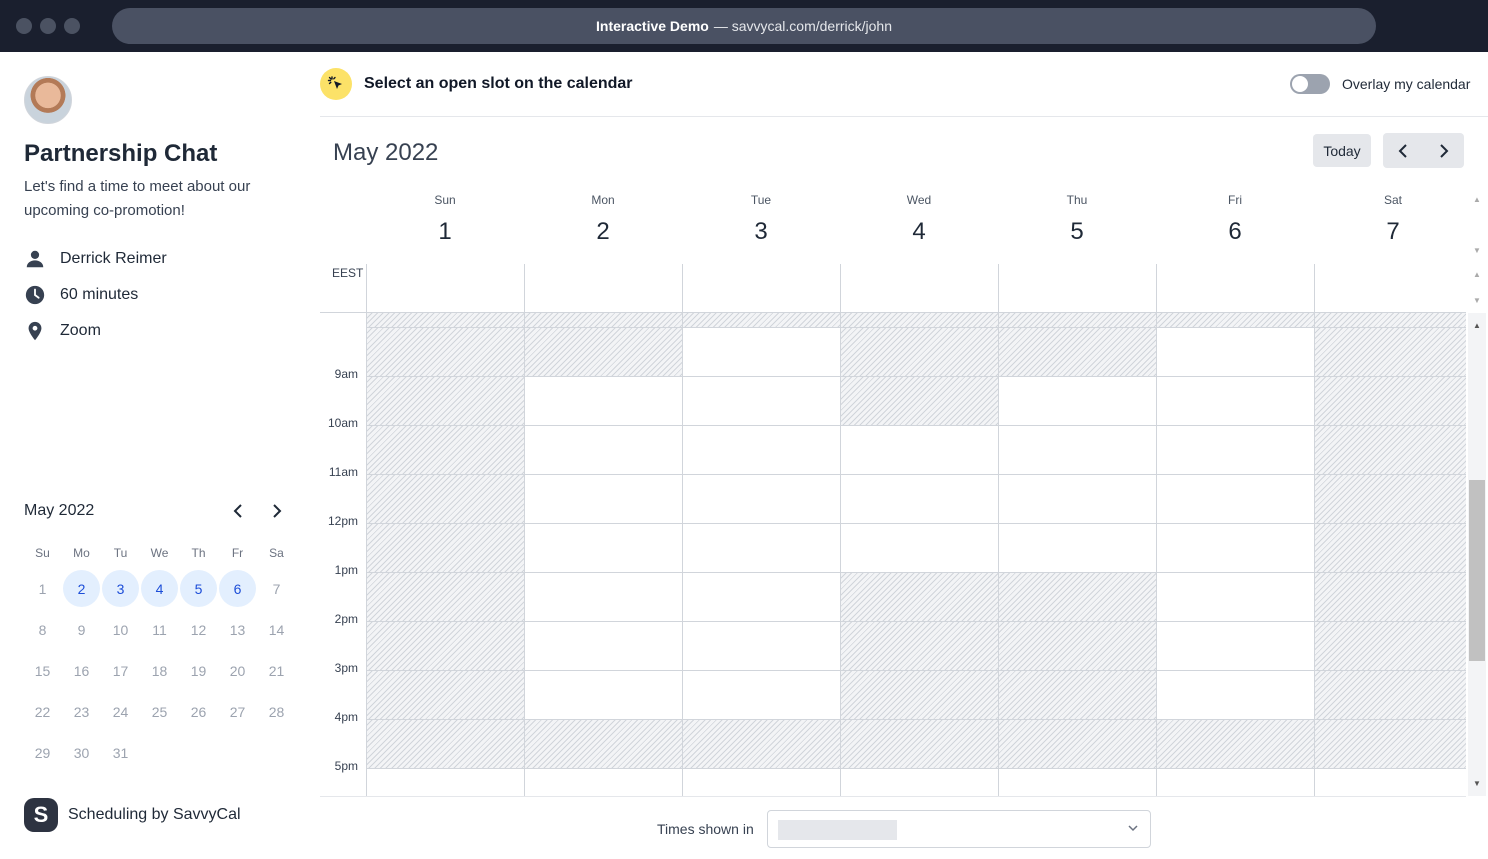 The height and width of the screenshot is (859, 1488). I want to click on window-close-dot, so click(24, 26).